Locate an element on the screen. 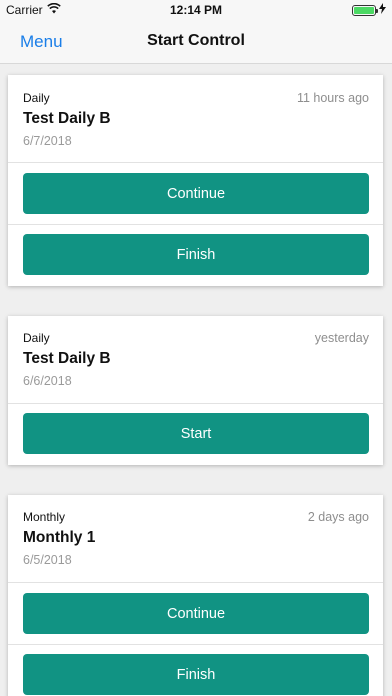 The height and width of the screenshot is (696, 392). charging-icon is located at coordinates (382, 10).